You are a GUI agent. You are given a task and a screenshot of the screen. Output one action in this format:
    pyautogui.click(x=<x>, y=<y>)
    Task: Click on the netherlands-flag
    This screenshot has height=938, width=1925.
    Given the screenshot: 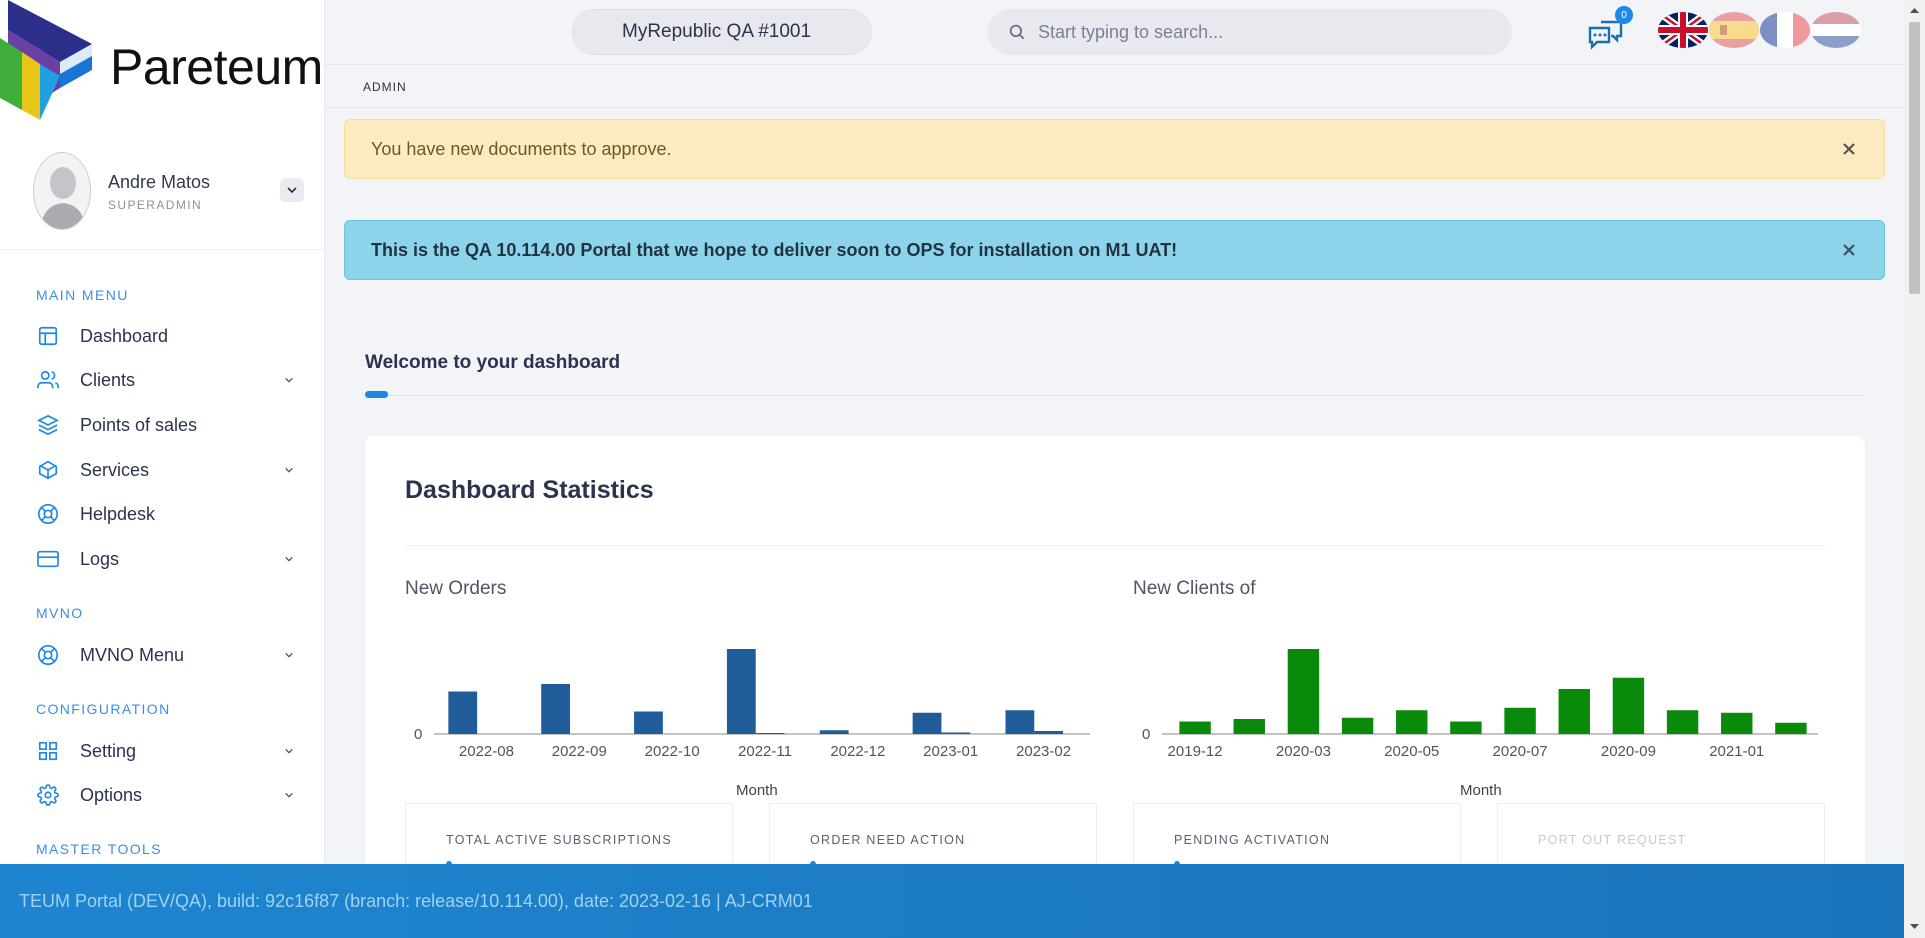 What is the action you would take?
    pyautogui.click(x=1836, y=30)
    